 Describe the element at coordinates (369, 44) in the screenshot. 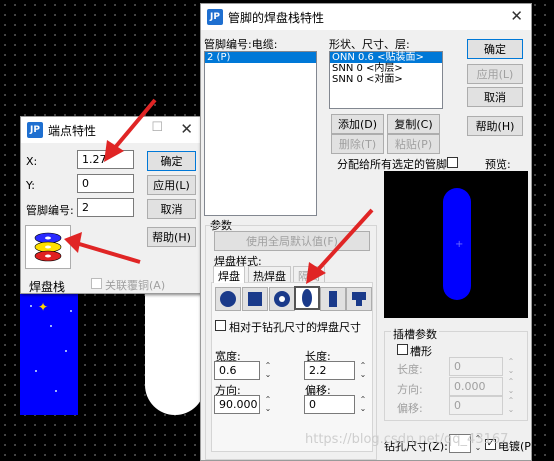

I see `shape-list-header: 形状、尺寸、层:` at that location.